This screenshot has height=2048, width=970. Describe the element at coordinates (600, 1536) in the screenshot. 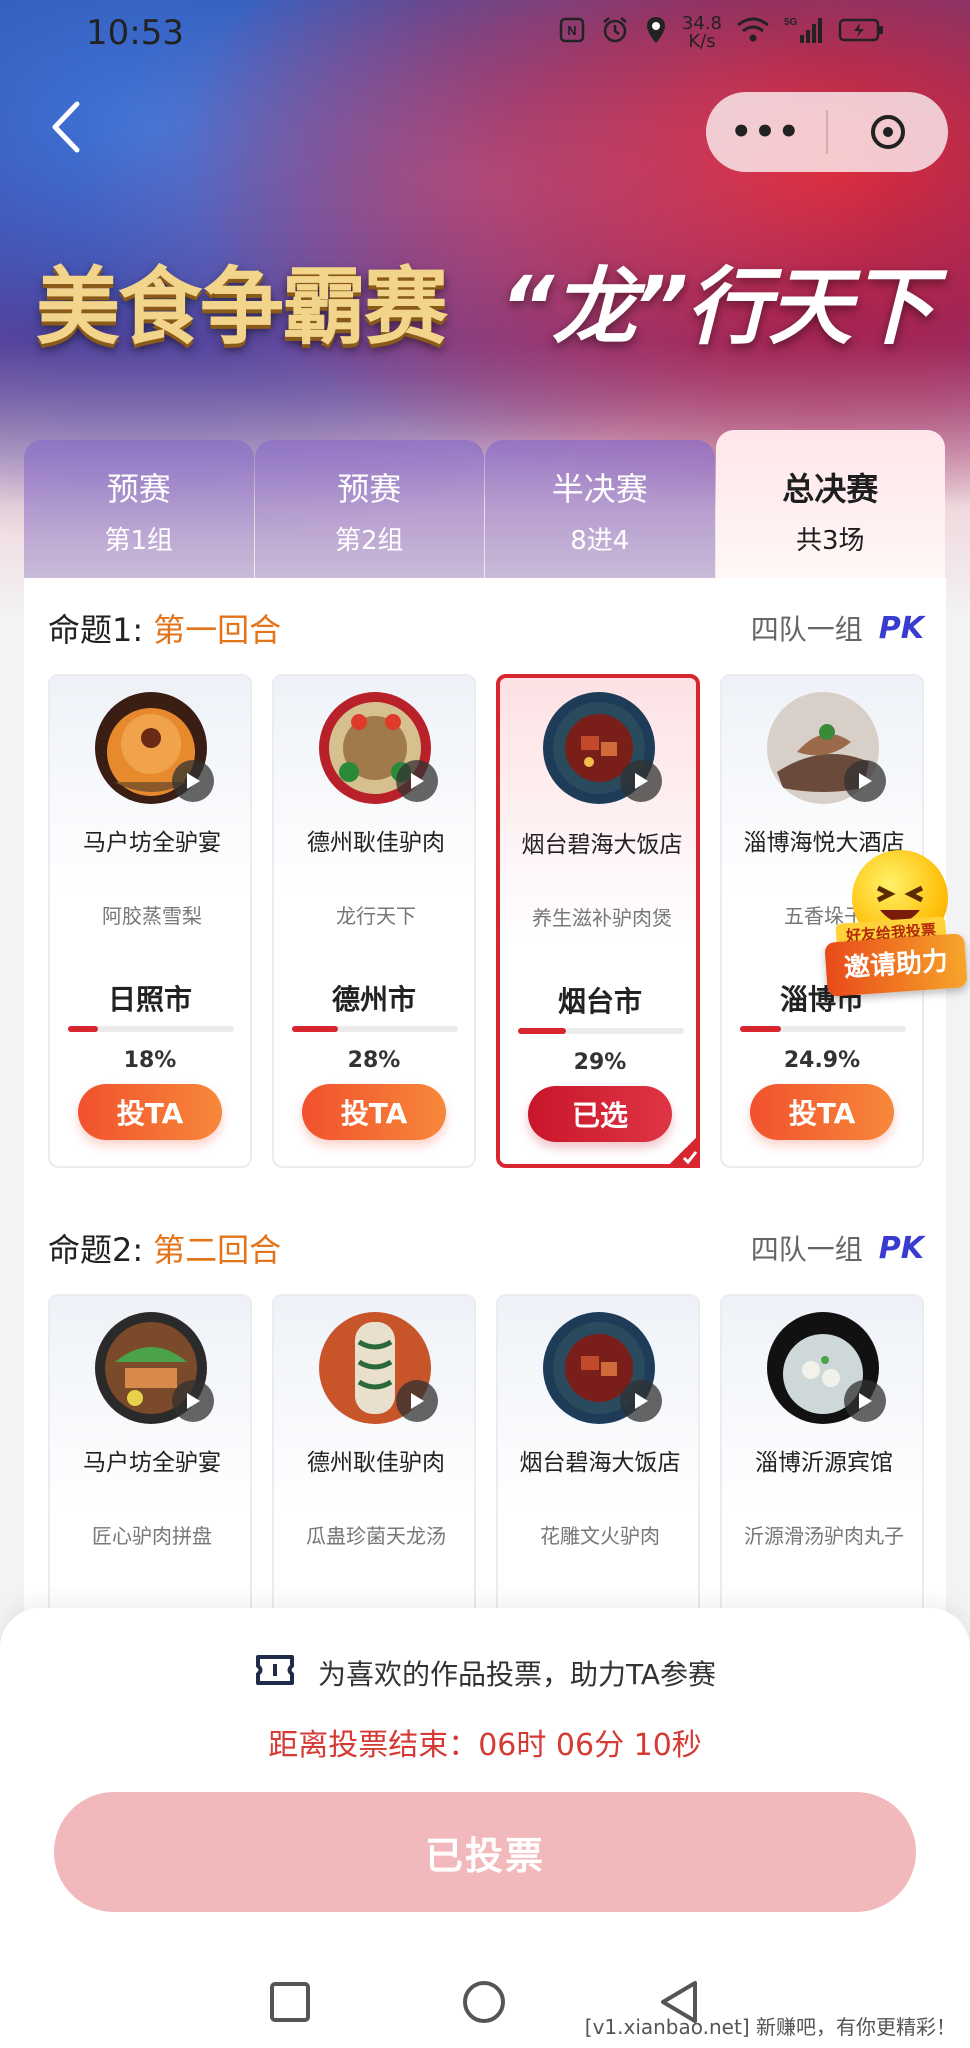

I see `dish-name: 花雕文火驴肉` at that location.